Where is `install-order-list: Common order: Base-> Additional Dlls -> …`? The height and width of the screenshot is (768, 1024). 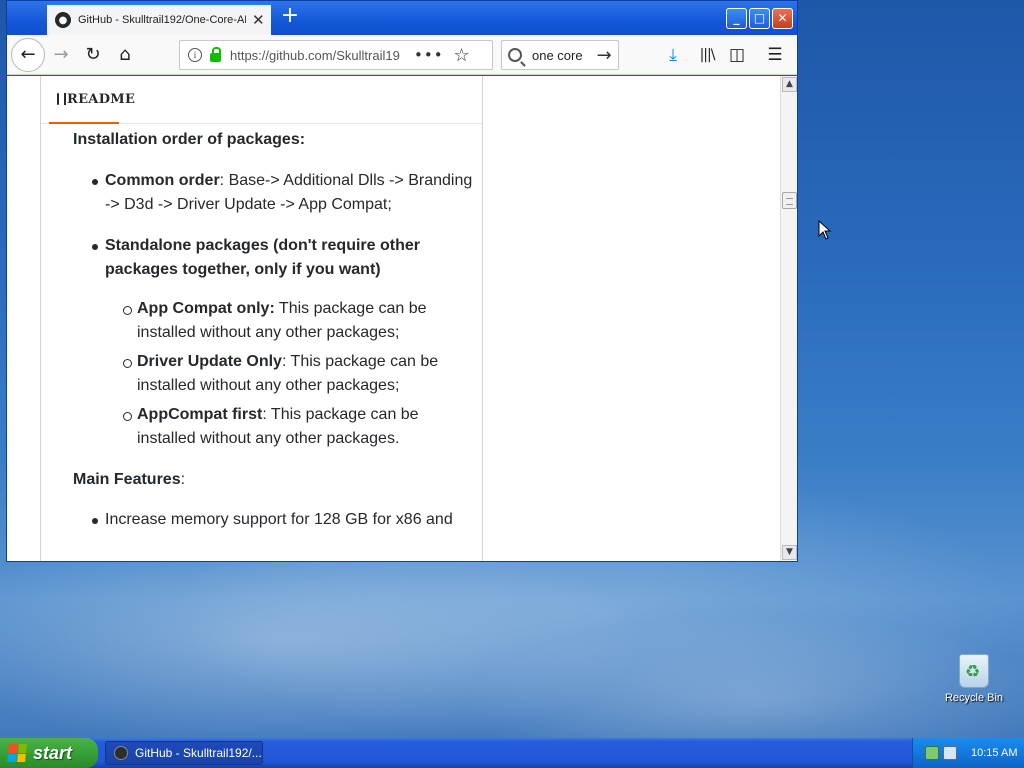 install-order-list: Common order: Base-> Additional Dlls -> … is located at coordinates (273, 310).